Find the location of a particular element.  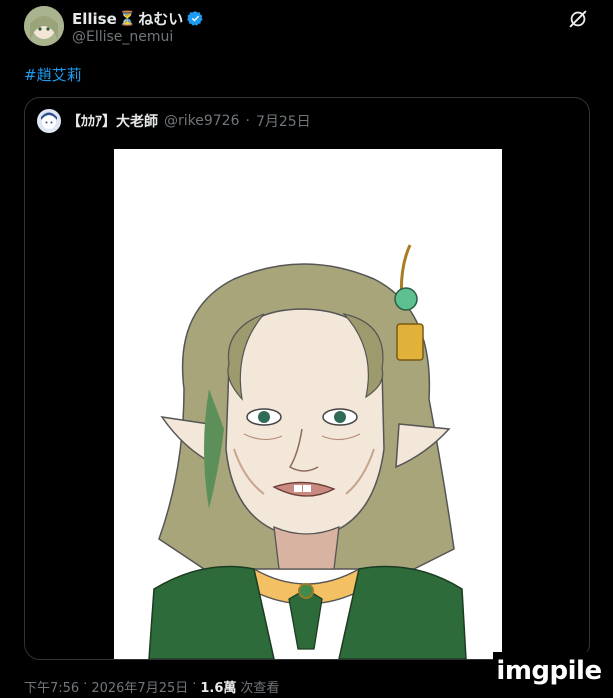

author-avatar is located at coordinates (44, 26).